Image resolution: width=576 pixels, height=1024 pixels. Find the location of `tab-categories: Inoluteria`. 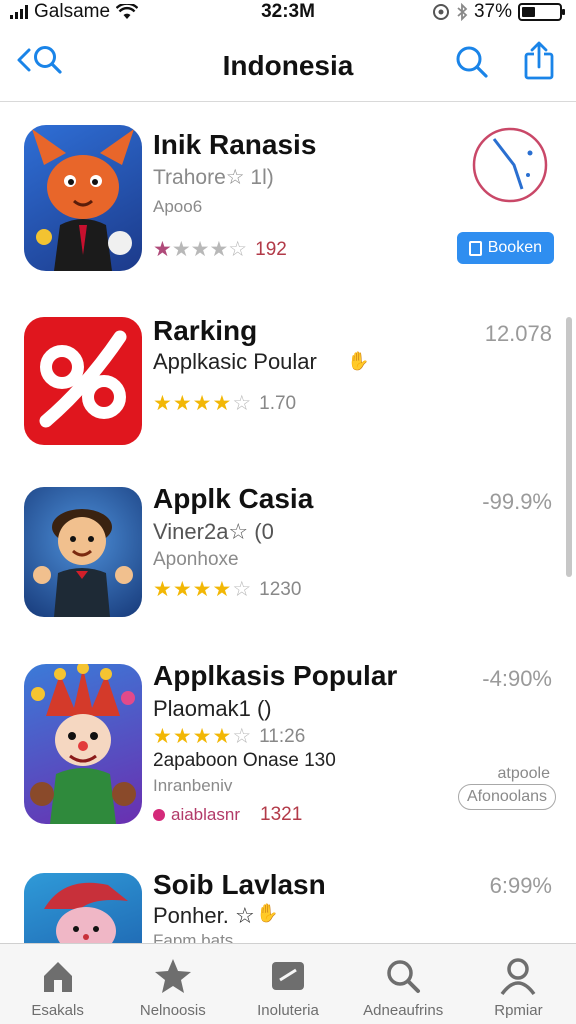

tab-categories: Inoluteria is located at coordinates (287, 984).